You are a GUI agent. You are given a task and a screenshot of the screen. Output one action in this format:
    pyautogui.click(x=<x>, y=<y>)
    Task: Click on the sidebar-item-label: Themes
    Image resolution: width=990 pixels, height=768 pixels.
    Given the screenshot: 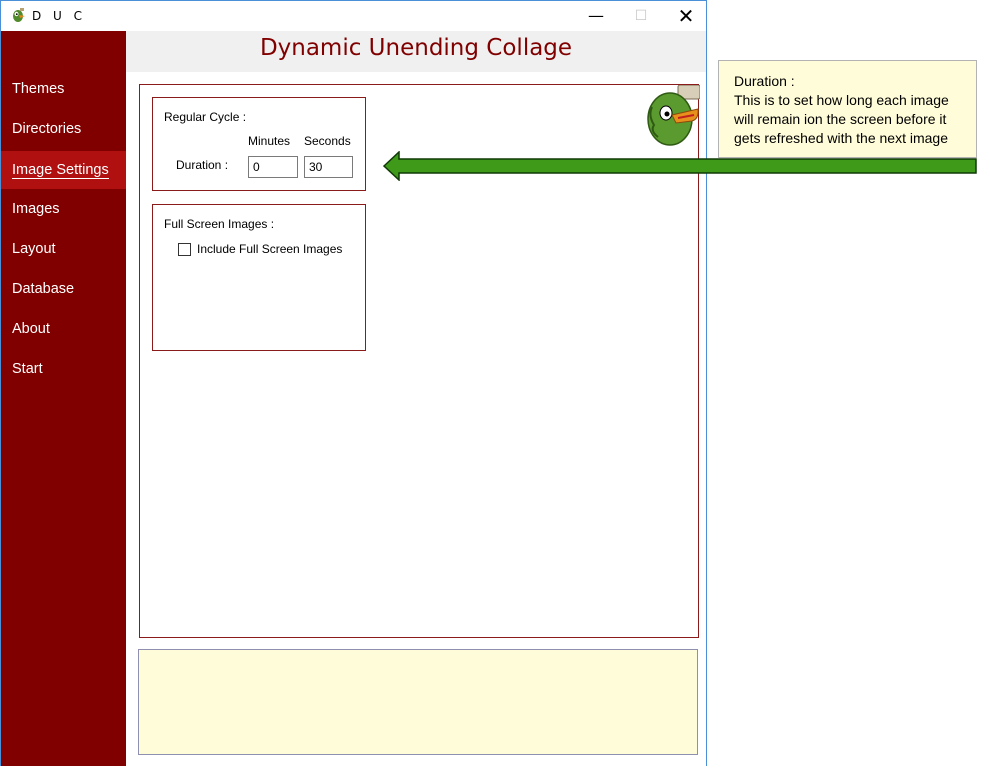 What is the action you would take?
    pyautogui.click(x=38, y=89)
    